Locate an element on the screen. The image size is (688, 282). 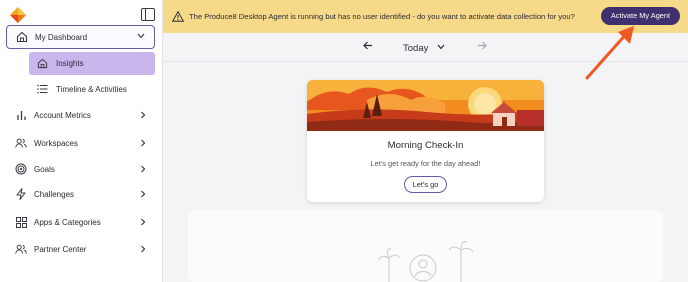
nav-my-dashboard: My Dashboard is located at coordinates (80, 37).